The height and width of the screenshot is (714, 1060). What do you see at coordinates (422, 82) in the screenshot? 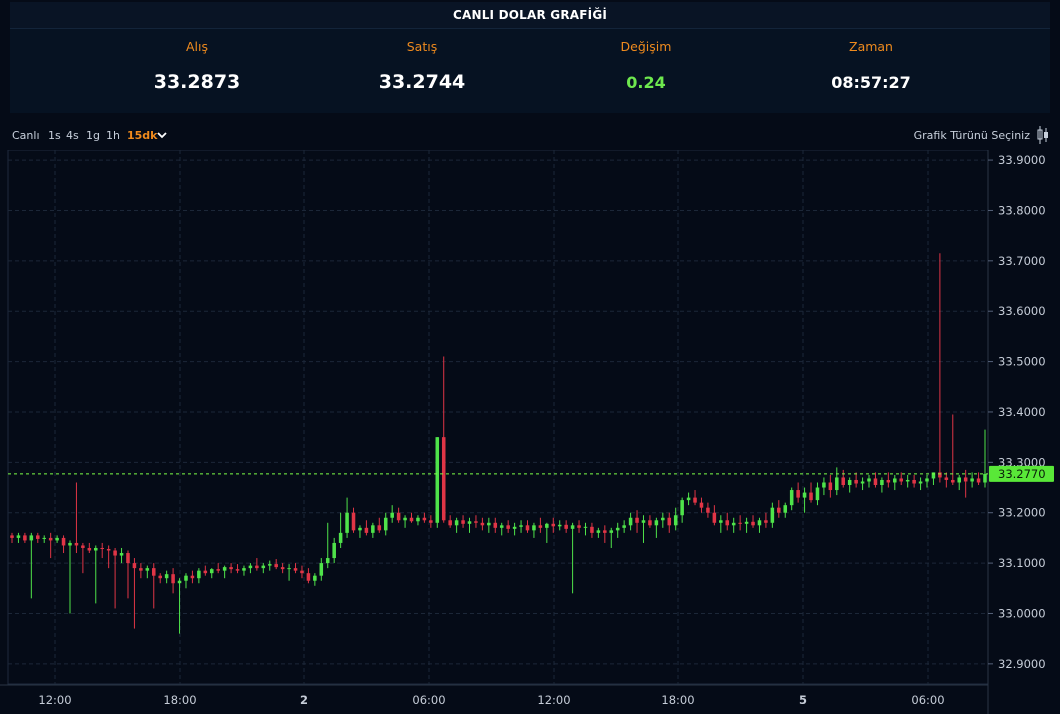
I see `sell-value: 33.2744` at bounding box center [422, 82].